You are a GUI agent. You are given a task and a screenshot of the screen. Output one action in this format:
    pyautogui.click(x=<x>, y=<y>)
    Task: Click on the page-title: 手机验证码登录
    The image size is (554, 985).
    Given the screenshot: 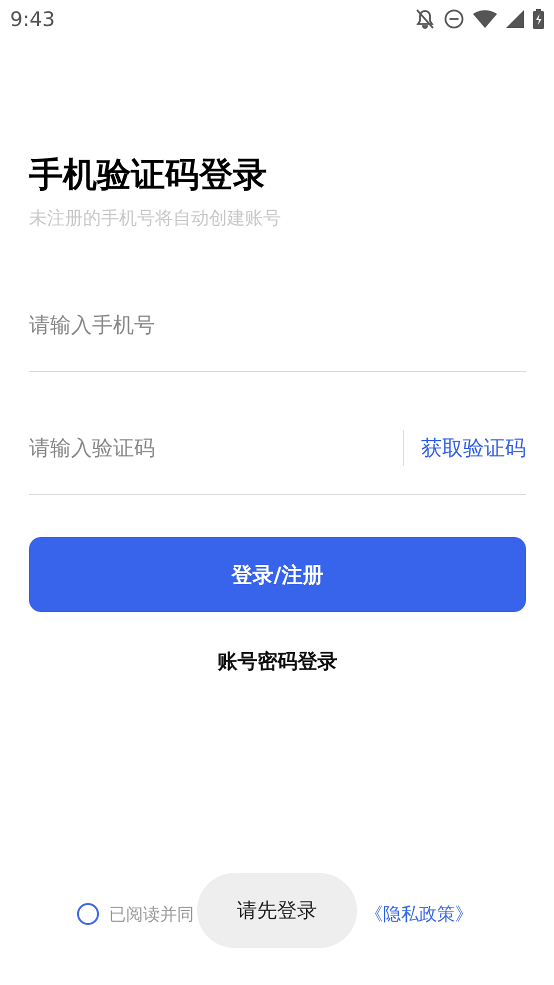 What is the action you would take?
    pyautogui.click(x=148, y=175)
    